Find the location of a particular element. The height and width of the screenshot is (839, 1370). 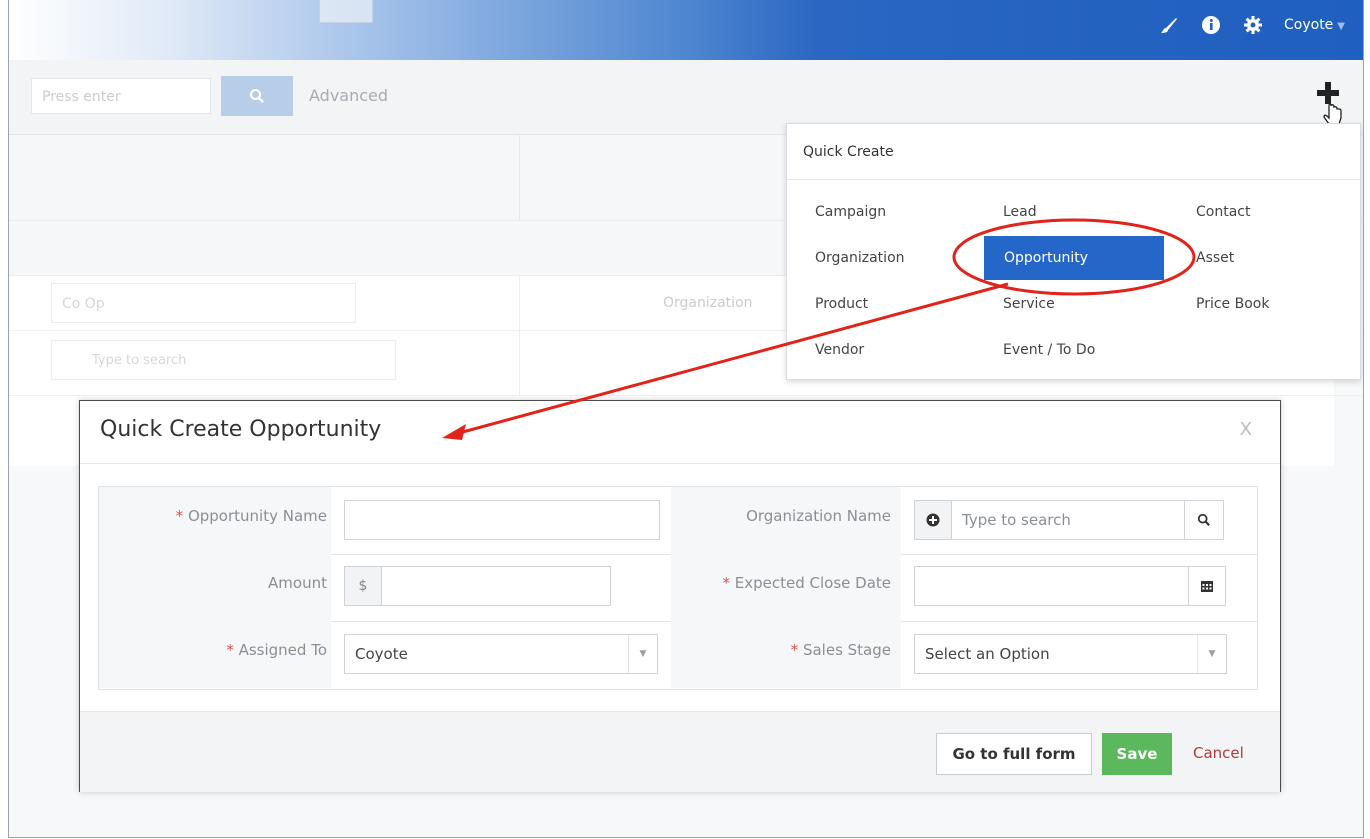

quick-create-organization: Organization is located at coordinates (860, 258).